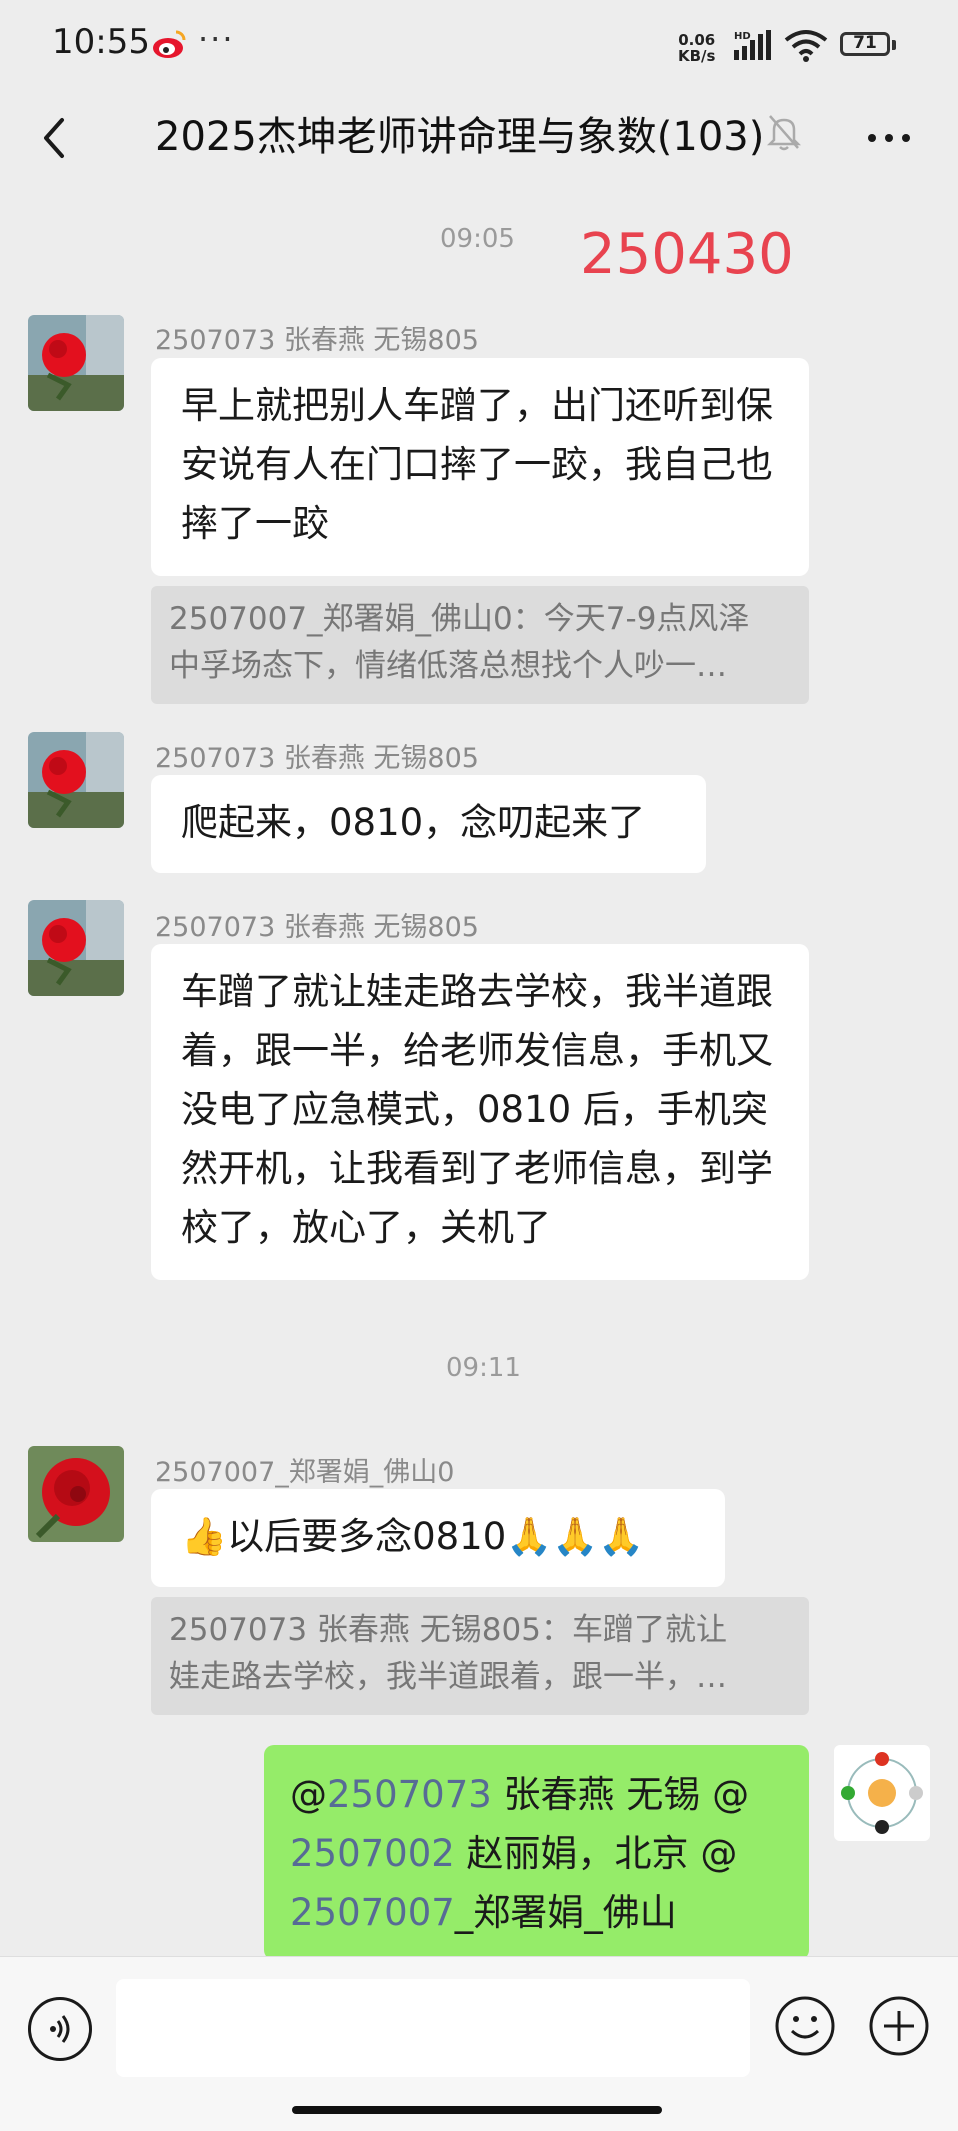 The height and width of the screenshot is (2131, 958). What do you see at coordinates (882, 1793) in the screenshot?
I see `own-avatar` at bounding box center [882, 1793].